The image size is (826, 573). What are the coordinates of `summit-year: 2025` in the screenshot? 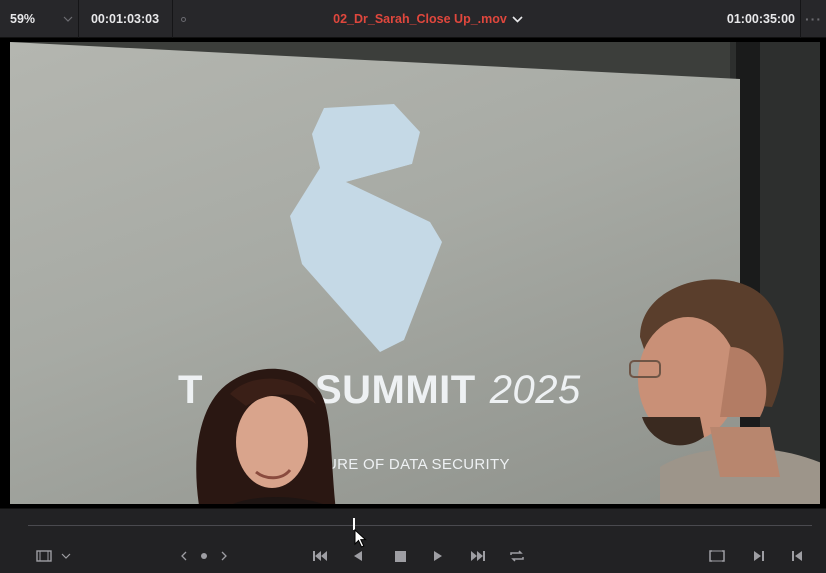 It's located at (535, 390).